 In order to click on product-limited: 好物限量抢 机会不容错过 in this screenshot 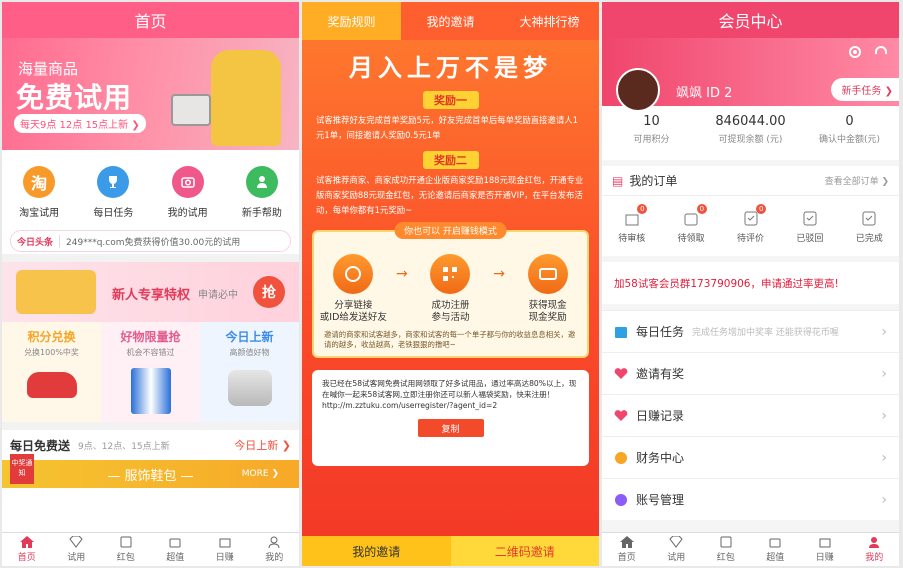, I will do `click(150, 372)`.